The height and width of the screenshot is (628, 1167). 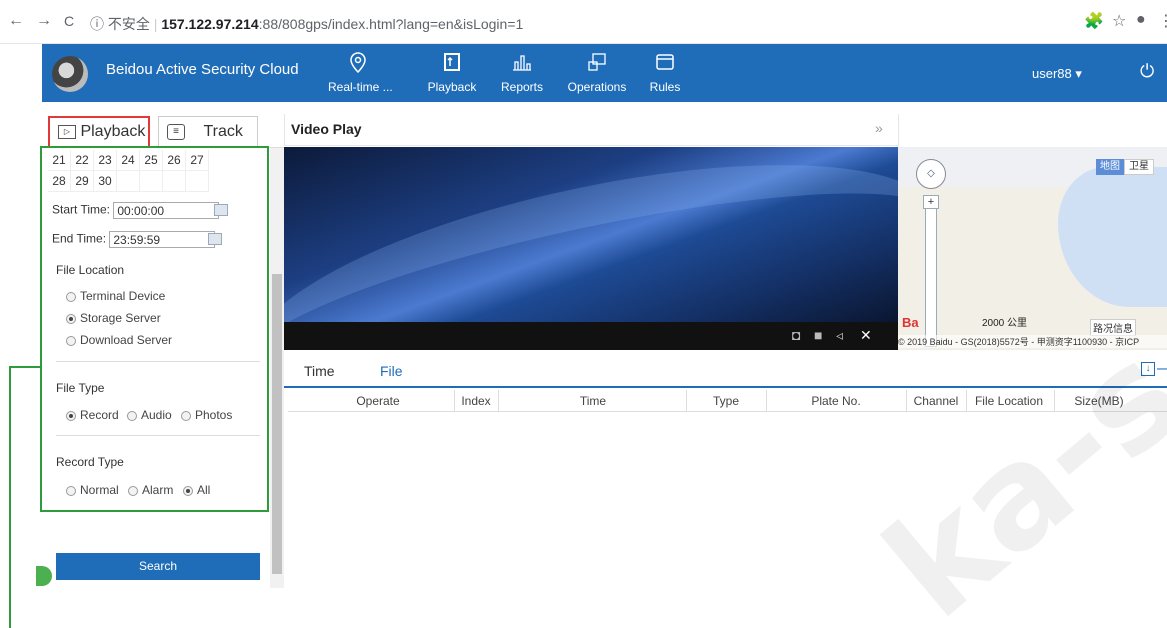 What do you see at coordinates (67, 131) in the screenshot?
I see `video-camera-icon: ▷` at bounding box center [67, 131].